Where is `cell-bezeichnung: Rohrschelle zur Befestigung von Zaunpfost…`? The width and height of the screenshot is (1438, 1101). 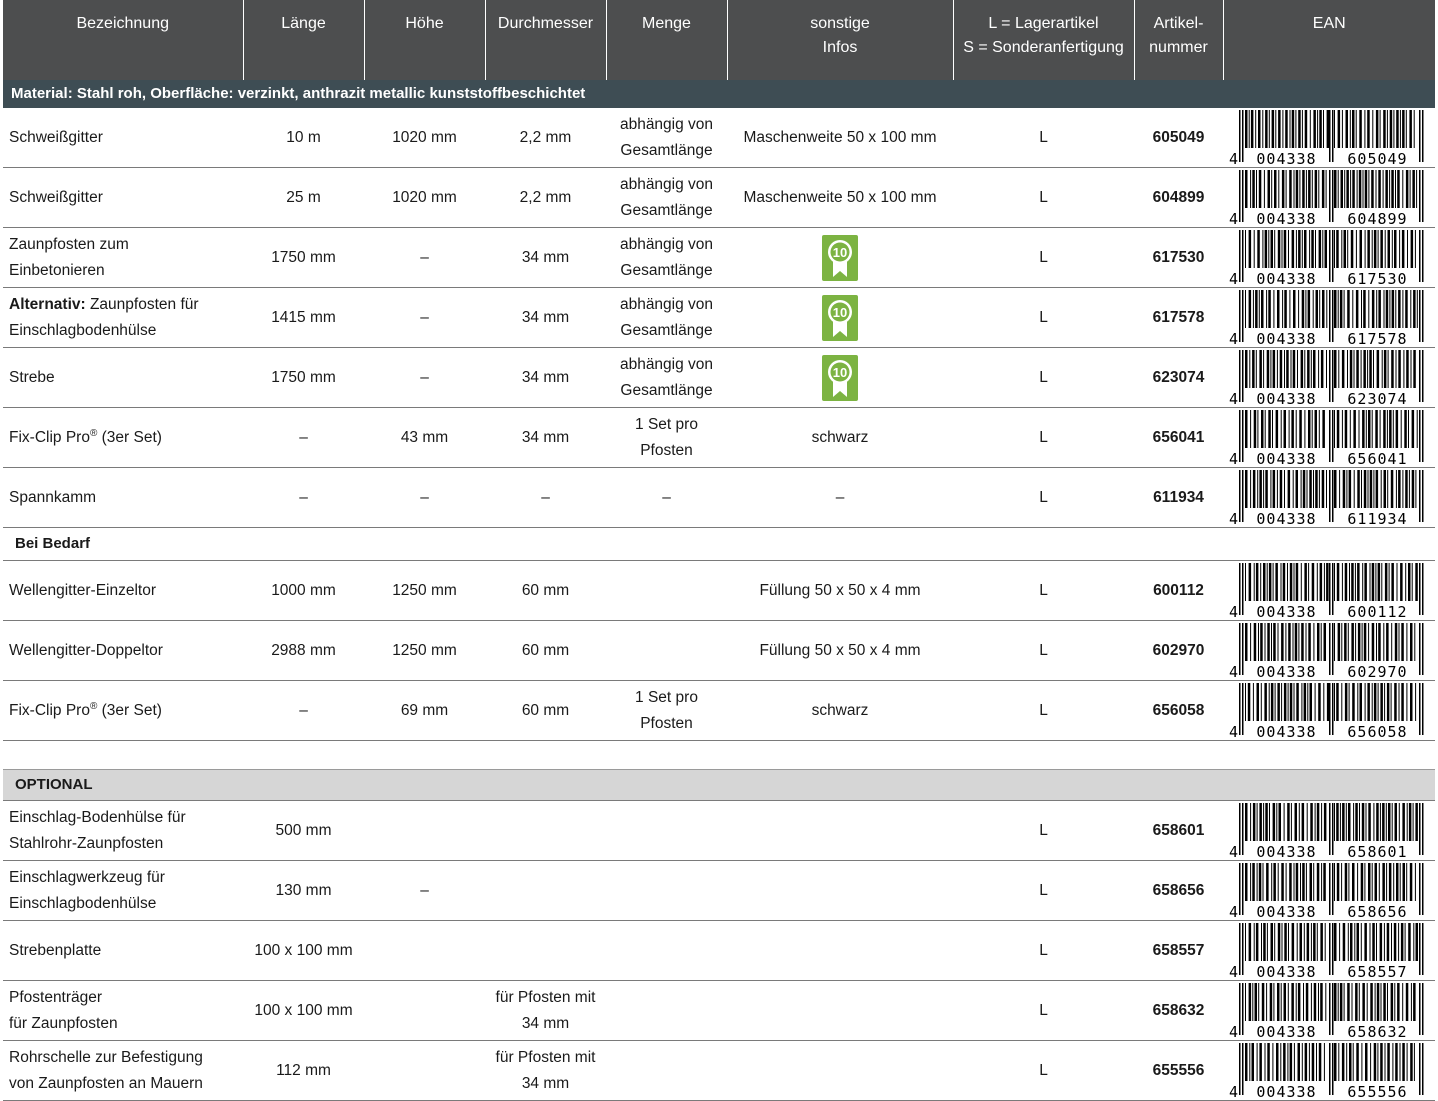
cell-bezeichnung: Rohrschelle zur Befestigung von Zaunpfost… is located at coordinates (123, 1070).